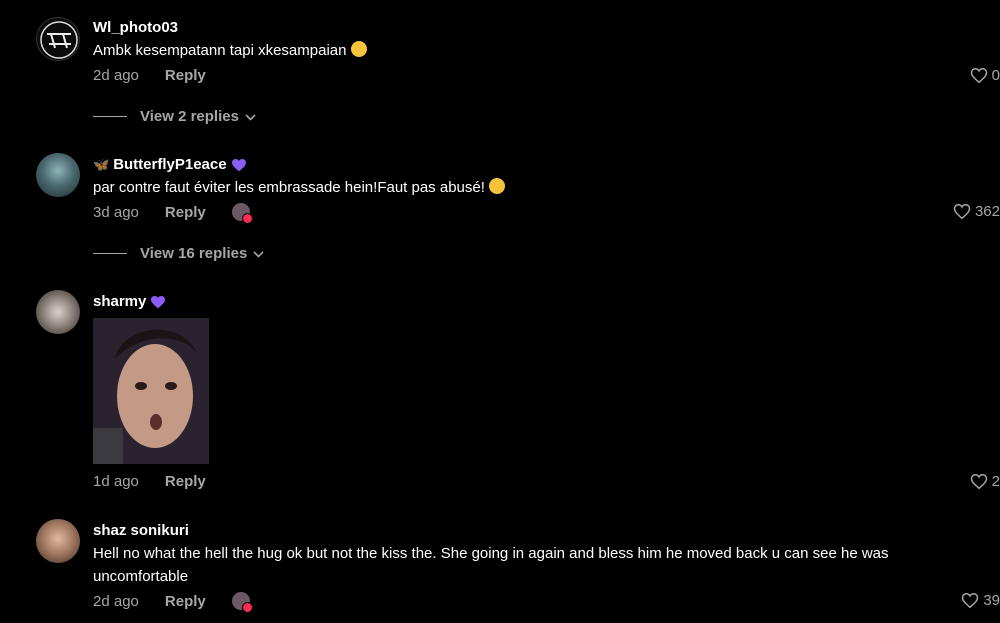 The width and height of the screenshot is (1000, 623). I want to click on eye-roll-emoji-icon, so click(497, 186).